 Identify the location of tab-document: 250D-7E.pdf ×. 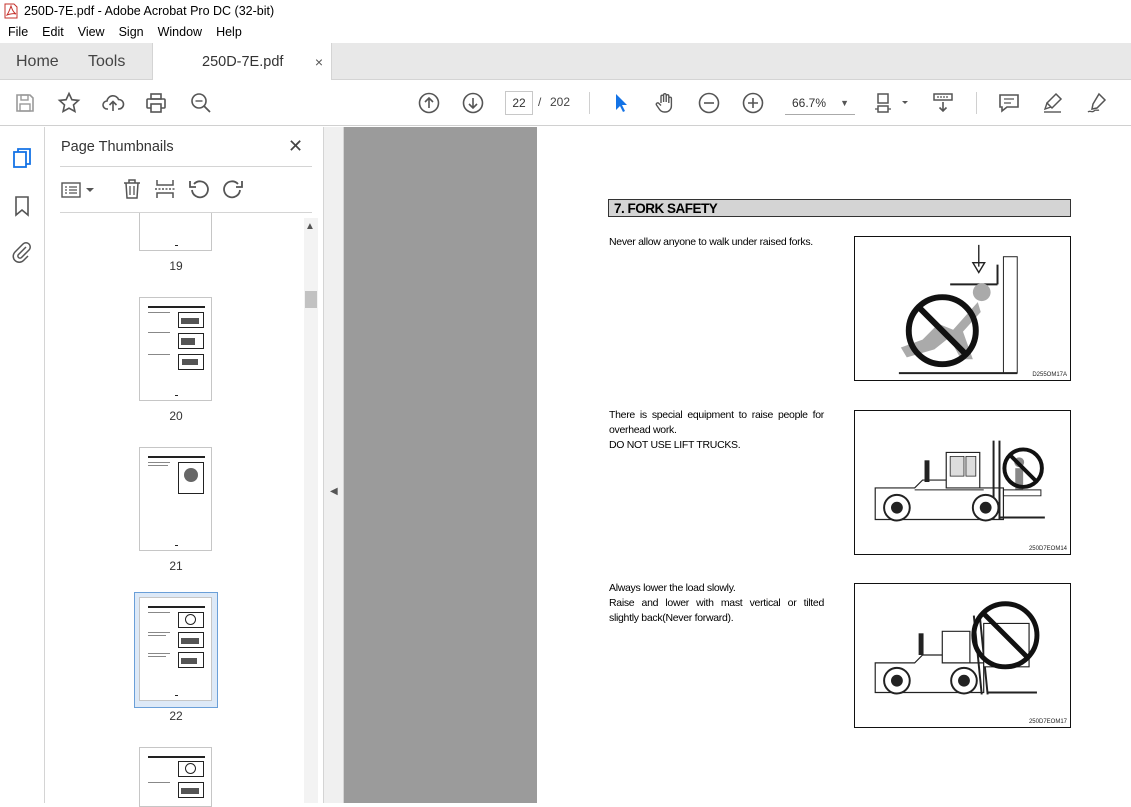
(242, 61).